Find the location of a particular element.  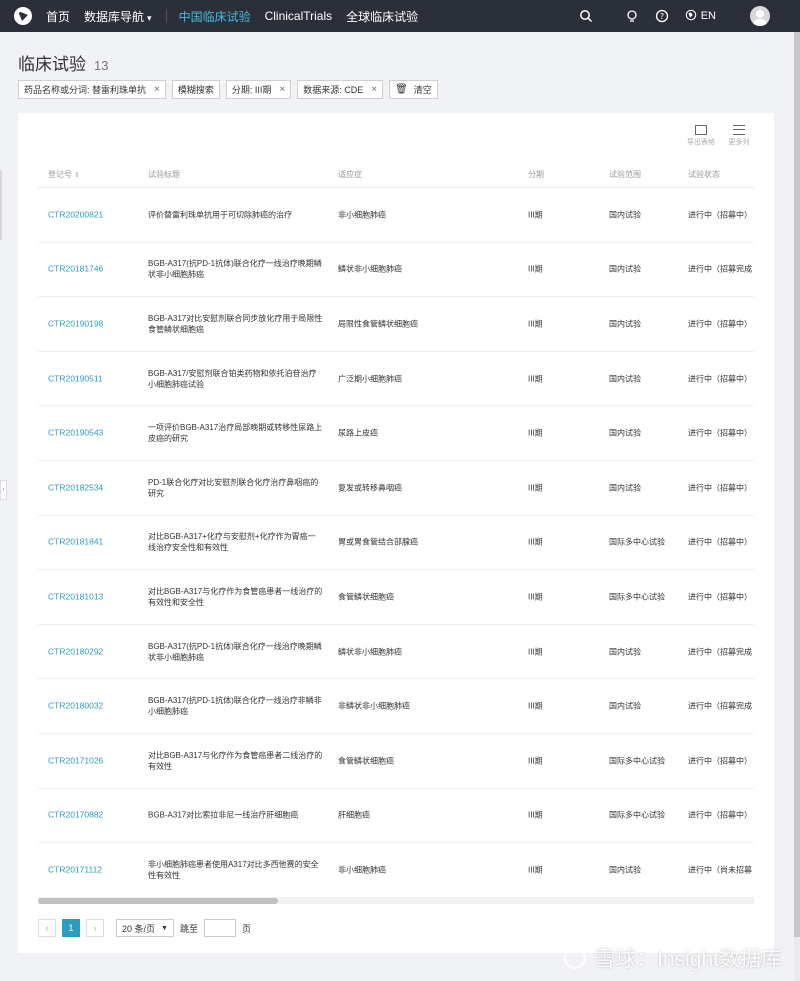

vertical-scrollbar-thumb is located at coordinates (797, 484).